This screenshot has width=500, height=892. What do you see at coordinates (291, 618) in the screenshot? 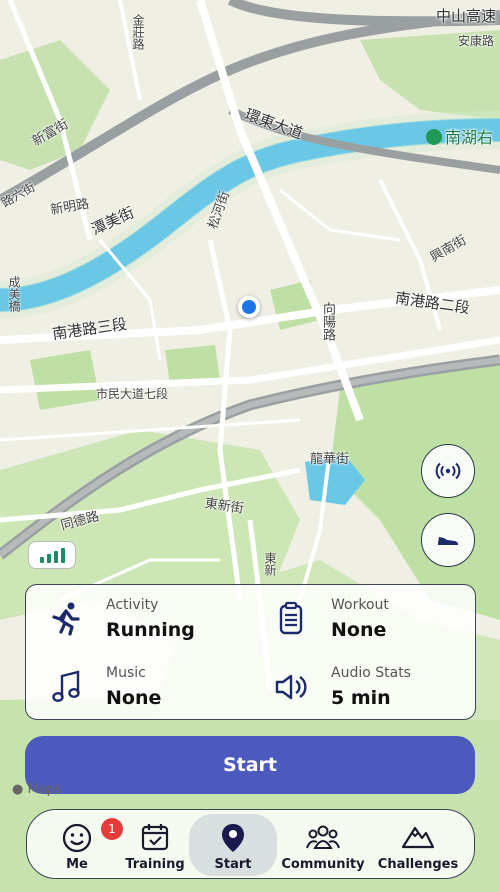
I see `clipboard-icon` at bounding box center [291, 618].